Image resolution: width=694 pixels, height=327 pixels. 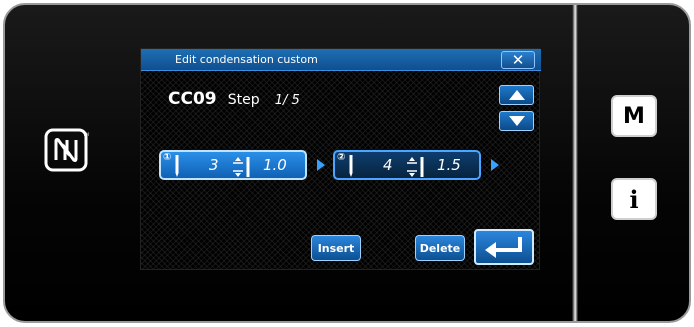 I want to click on up-arrow-icon, so click(x=516, y=95).